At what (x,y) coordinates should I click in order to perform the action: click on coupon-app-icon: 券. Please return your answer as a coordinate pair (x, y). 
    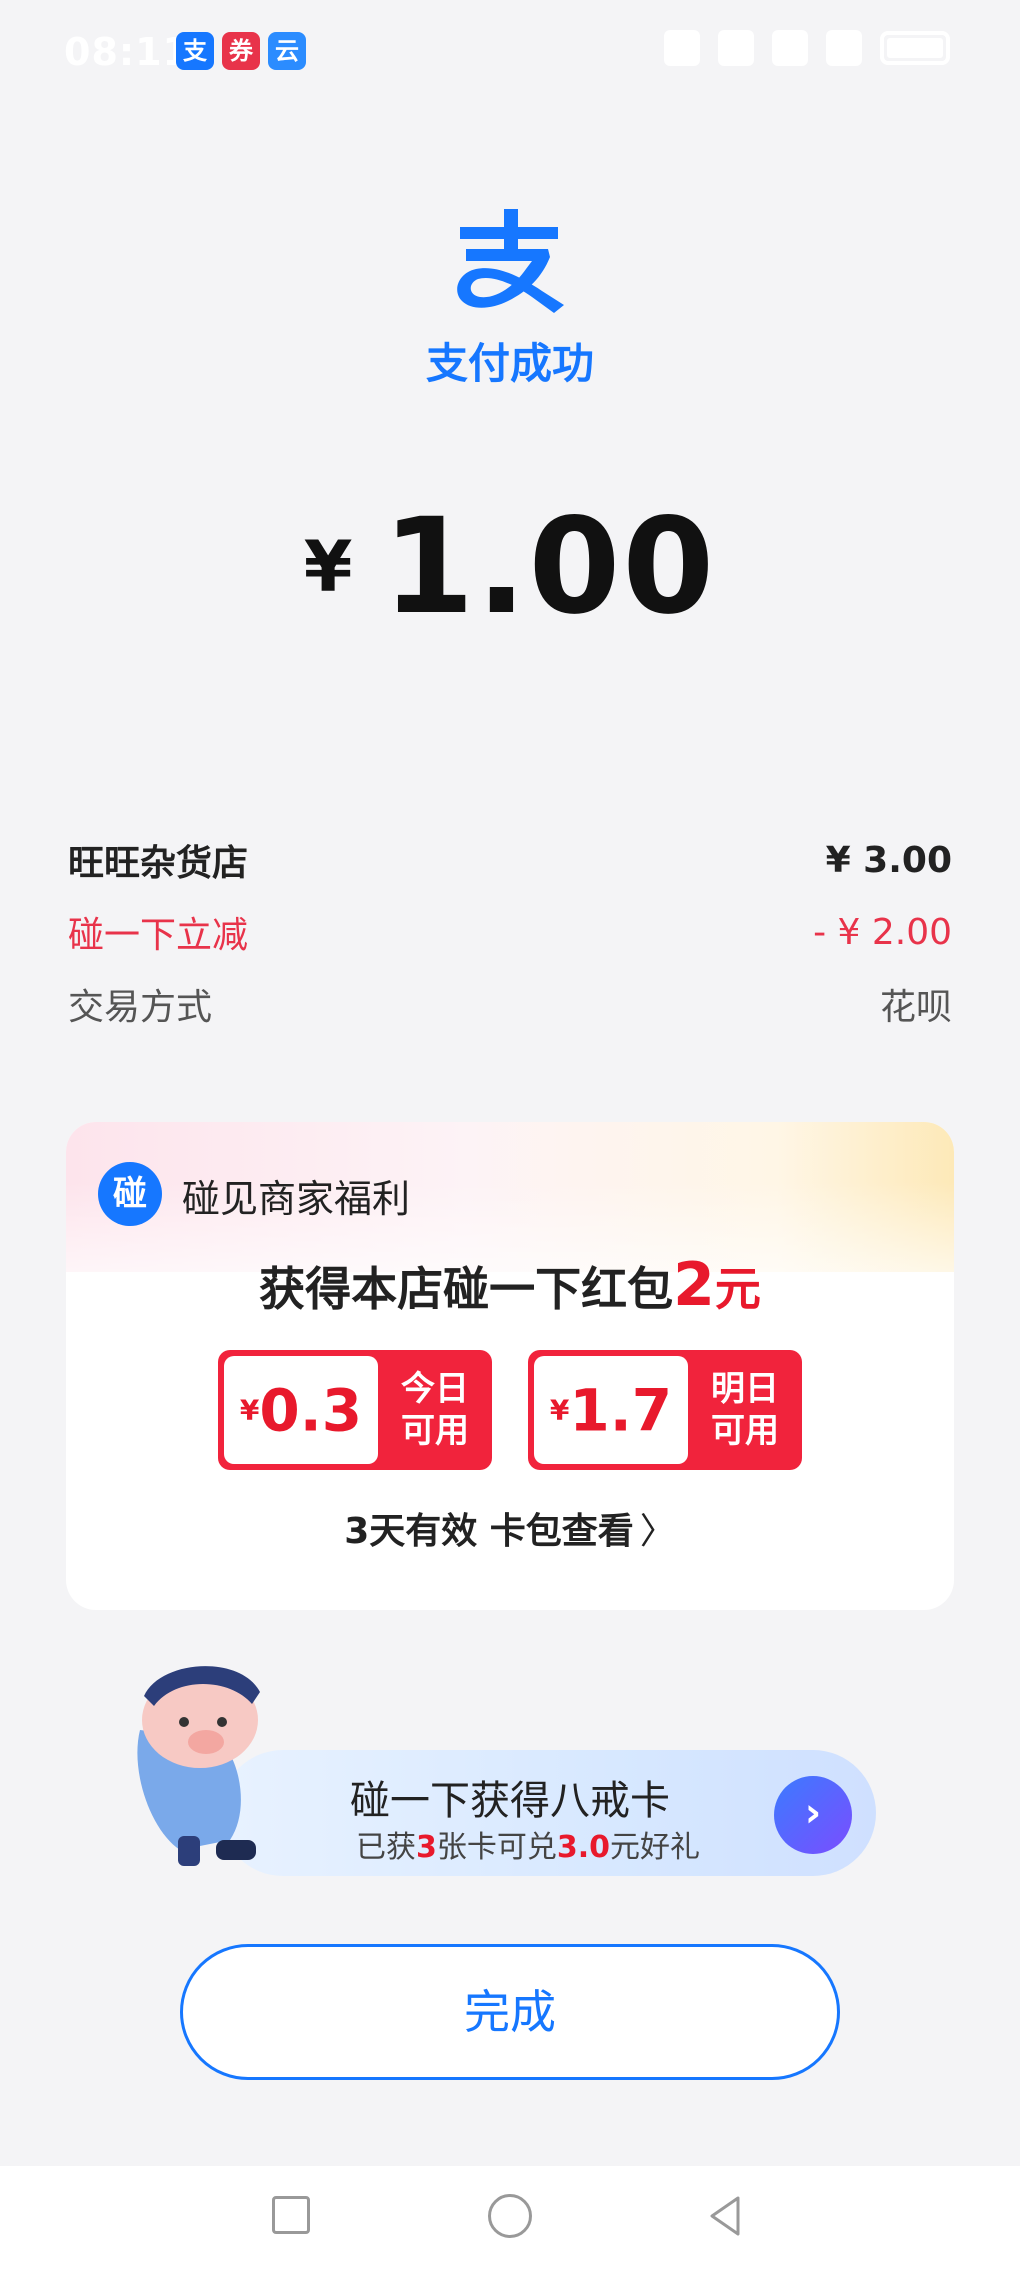
    Looking at the image, I should click on (241, 51).